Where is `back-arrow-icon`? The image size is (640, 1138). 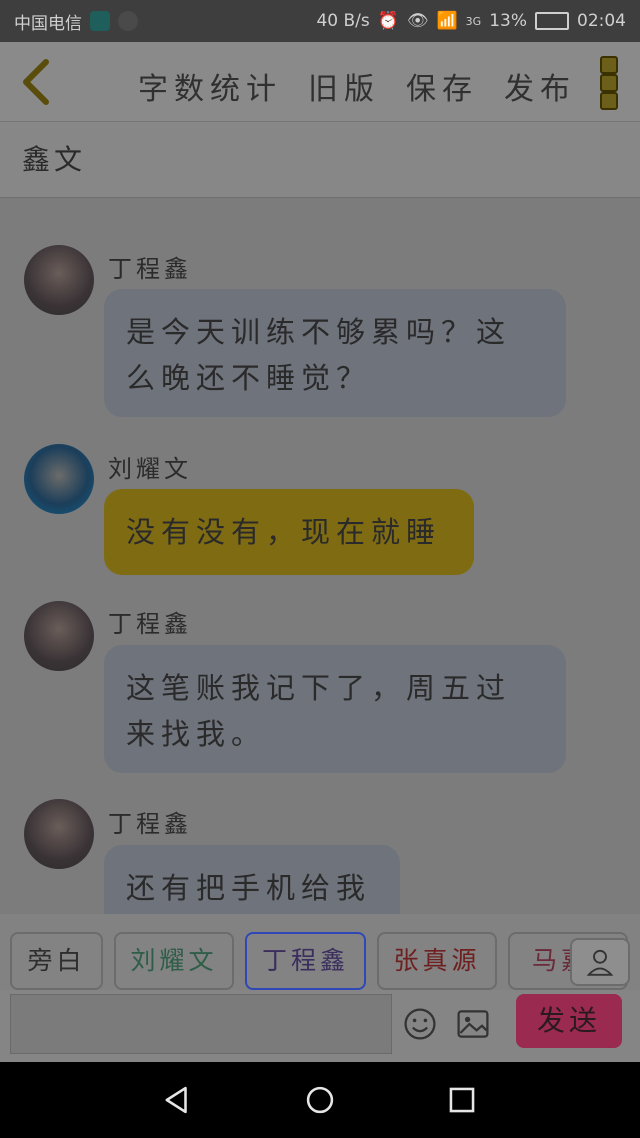
back-arrow-icon is located at coordinates (36, 82).